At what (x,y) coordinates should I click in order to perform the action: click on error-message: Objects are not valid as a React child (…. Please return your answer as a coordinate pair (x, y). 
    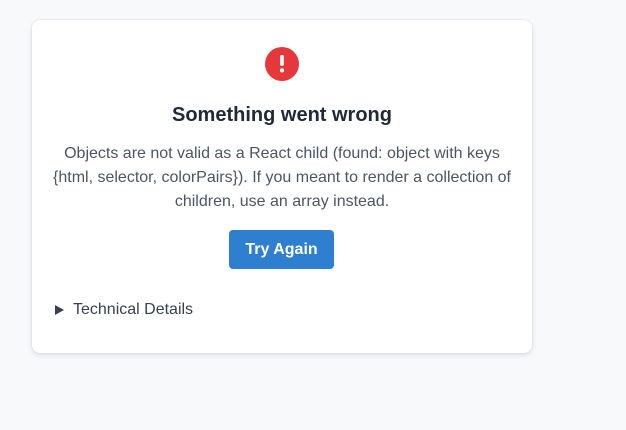
    Looking at the image, I should click on (282, 177).